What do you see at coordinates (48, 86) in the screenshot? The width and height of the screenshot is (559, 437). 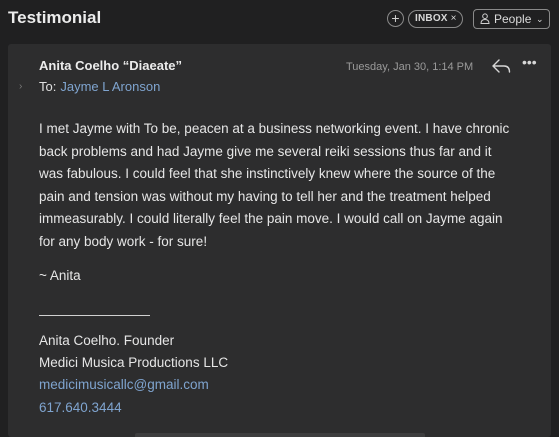 I see `to-label: To:` at bounding box center [48, 86].